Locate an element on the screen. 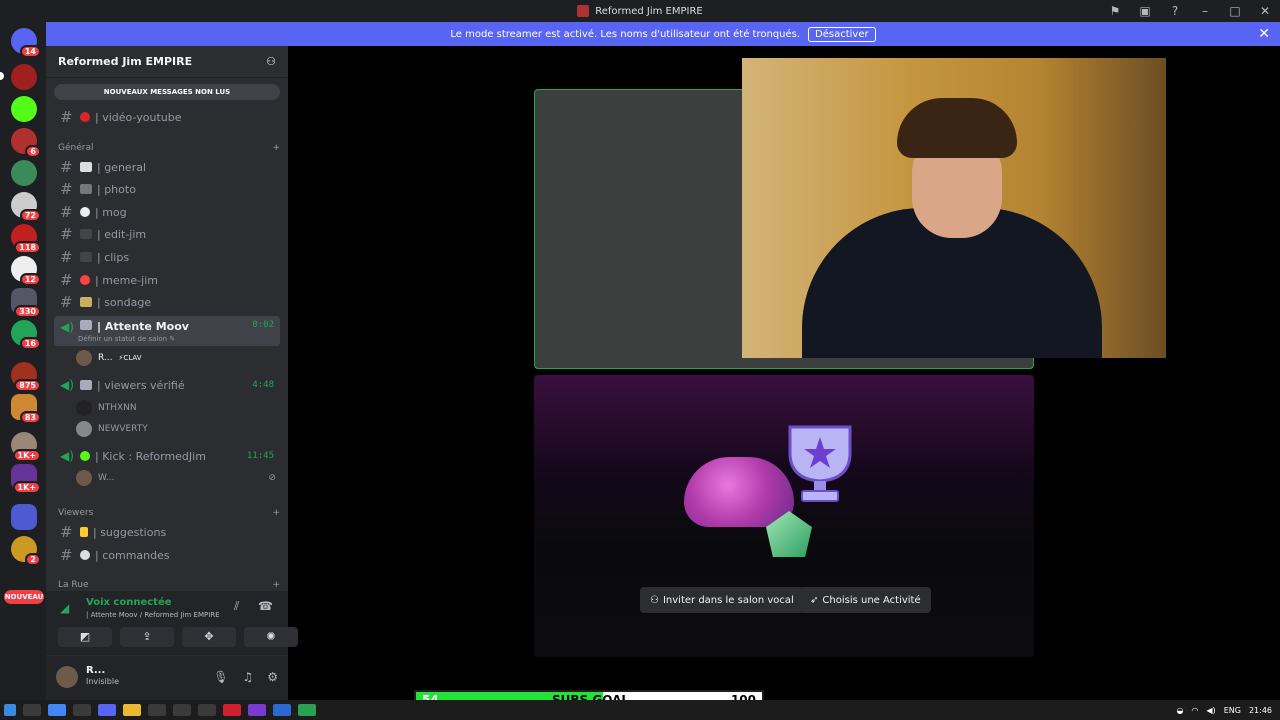  gear-icon: ⚙ is located at coordinates (272, 677).